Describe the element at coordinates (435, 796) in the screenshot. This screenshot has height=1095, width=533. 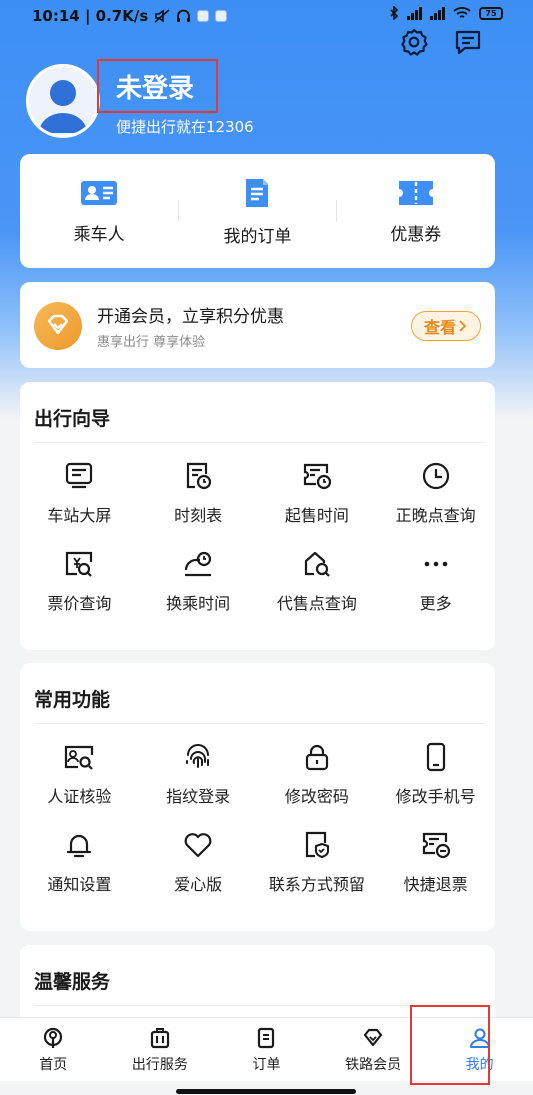
I see `common-item-label: 修改手机号` at that location.